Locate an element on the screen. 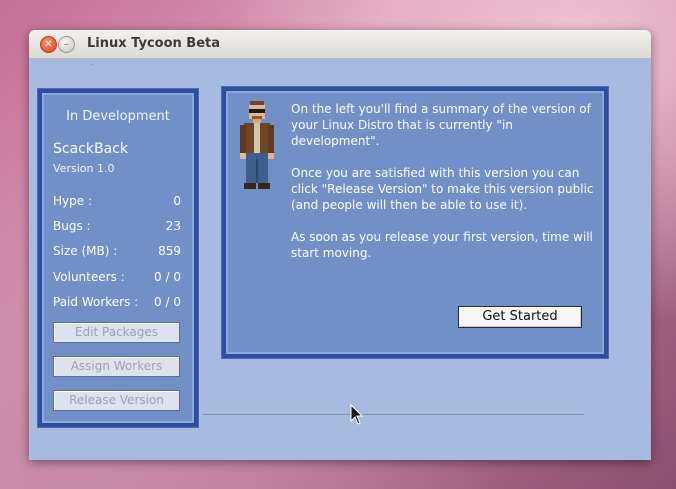 The width and height of the screenshot is (676, 489). stat-label: Size (MB) : is located at coordinates (85, 251).